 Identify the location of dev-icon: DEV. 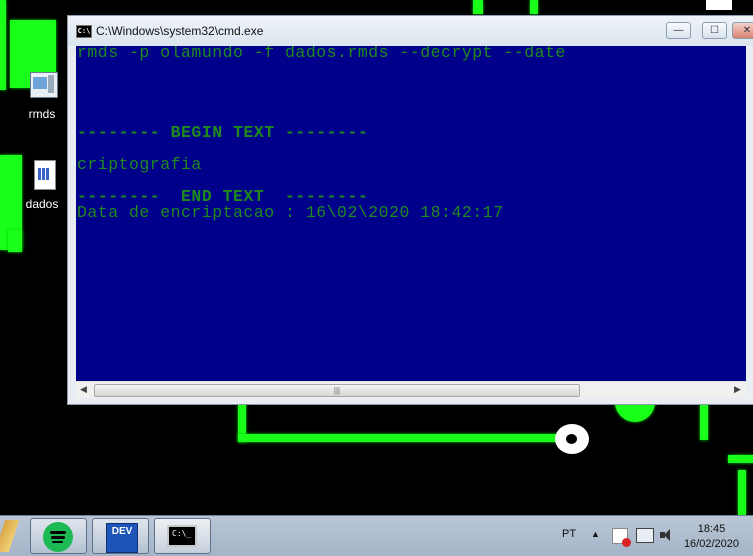
(122, 538).